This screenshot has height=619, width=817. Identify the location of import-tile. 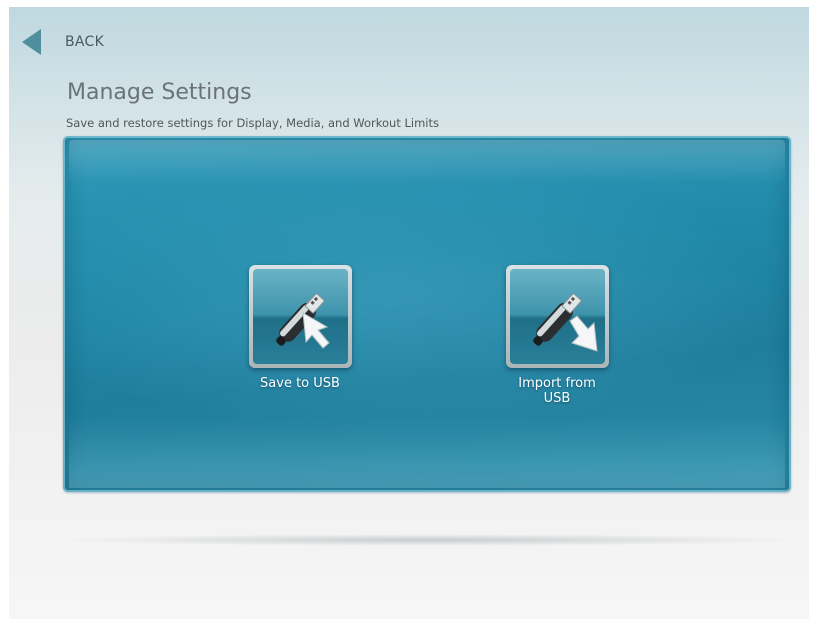
(557, 316).